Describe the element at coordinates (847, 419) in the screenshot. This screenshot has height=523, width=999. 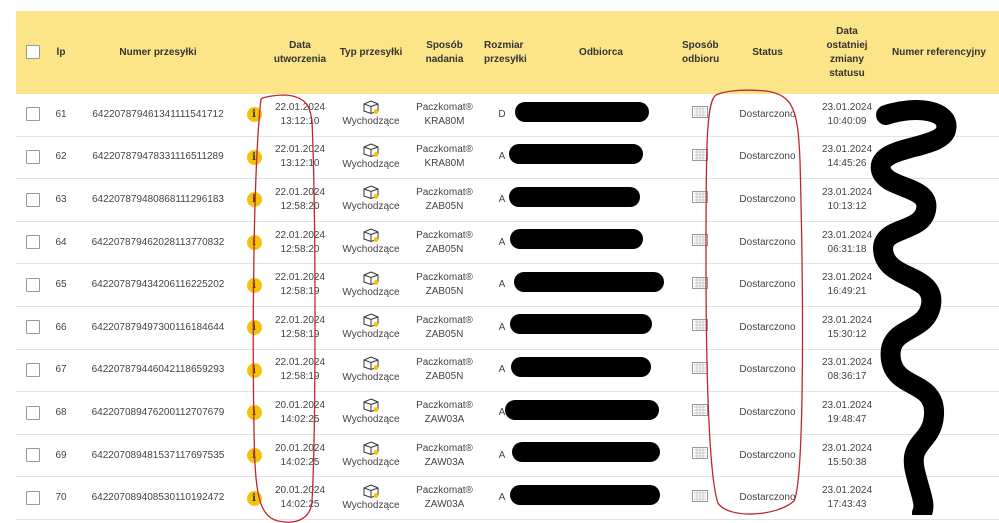
I see `changed-time: 19:48:47` at that location.